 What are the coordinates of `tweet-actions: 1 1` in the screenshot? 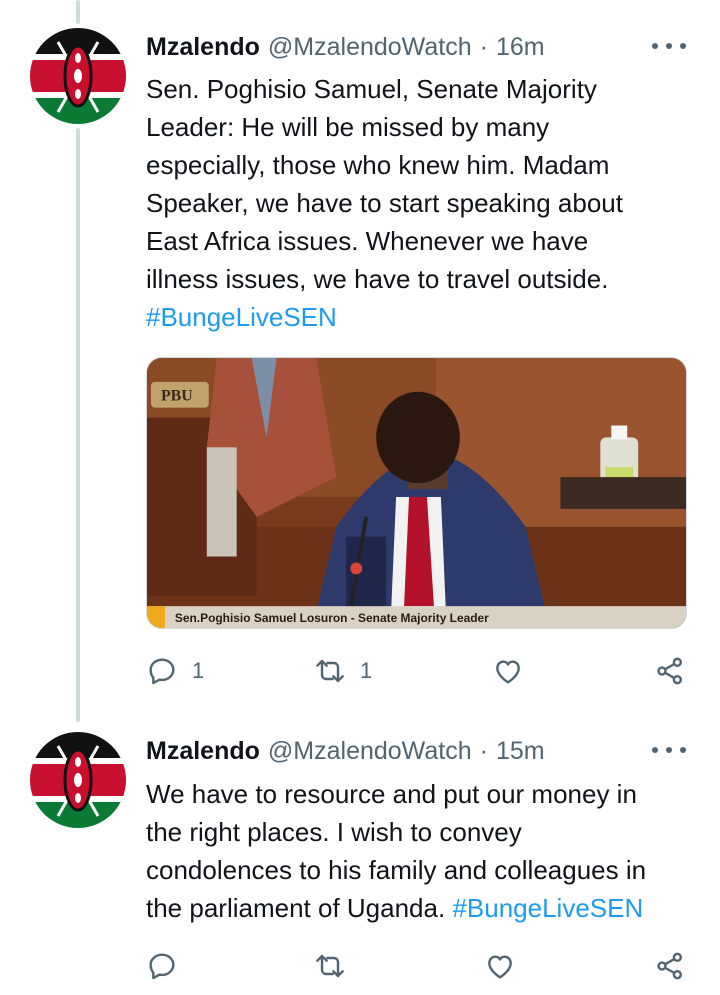 It's located at (418, 671).